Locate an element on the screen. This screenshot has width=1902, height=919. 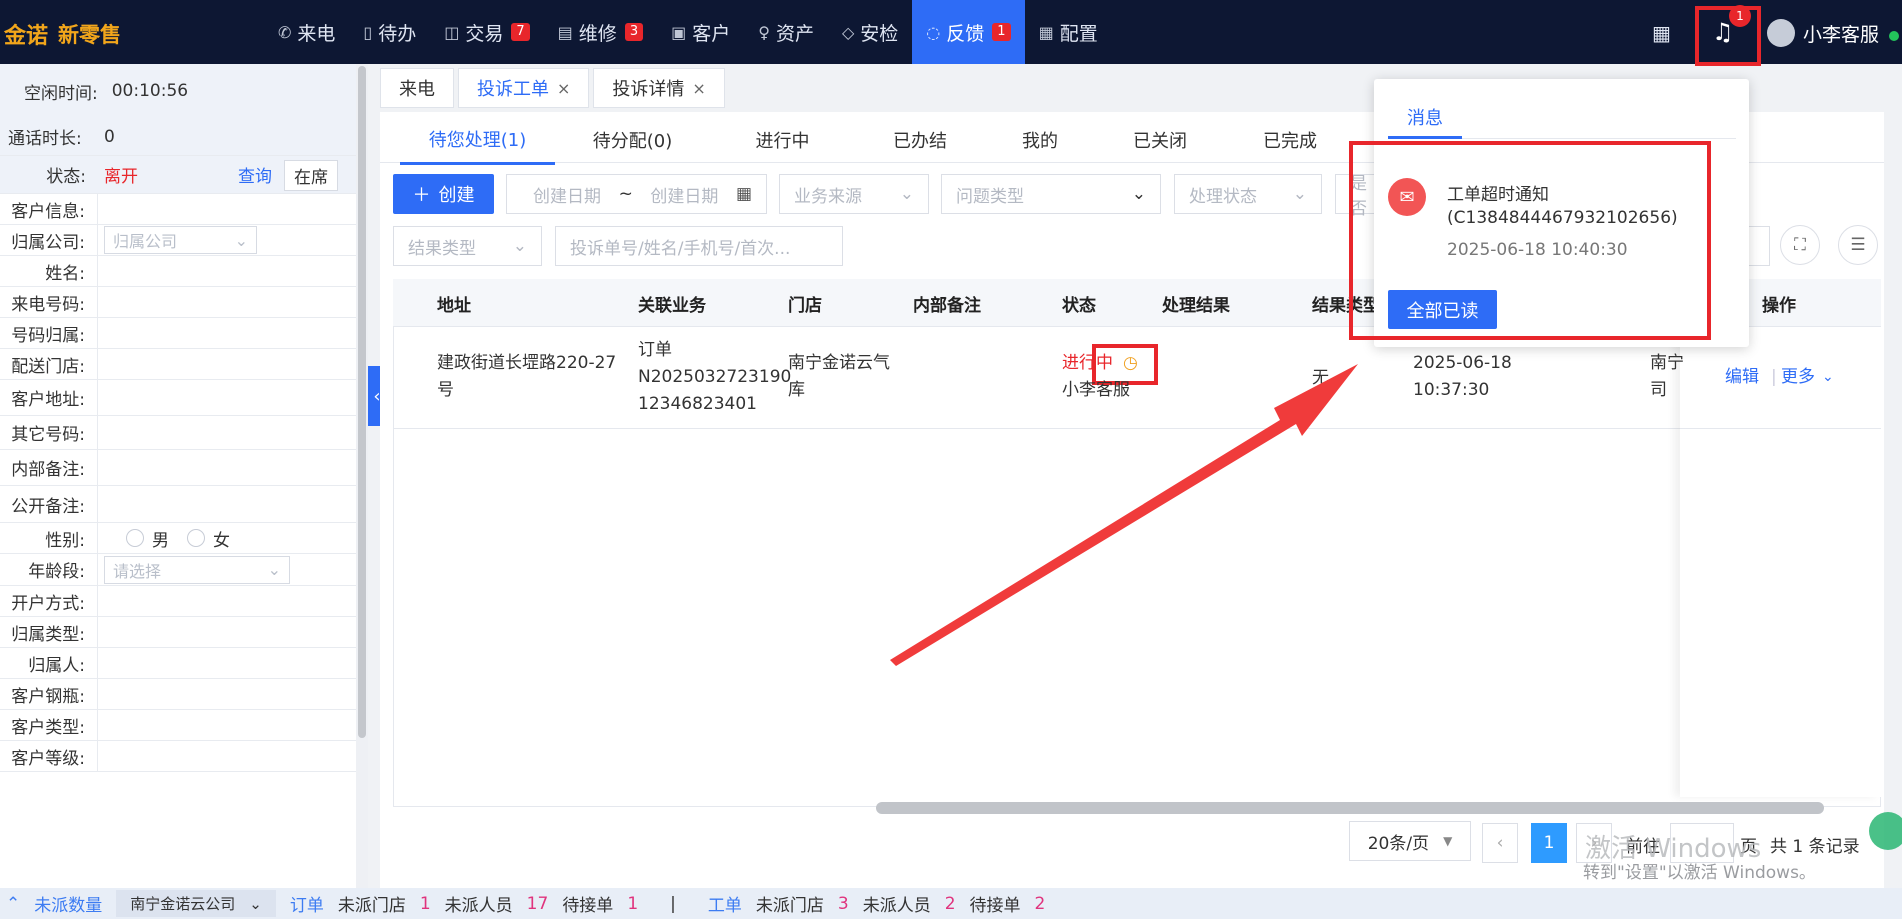
qrcode-icon: ▦ is located at coordinates (1663, 33).